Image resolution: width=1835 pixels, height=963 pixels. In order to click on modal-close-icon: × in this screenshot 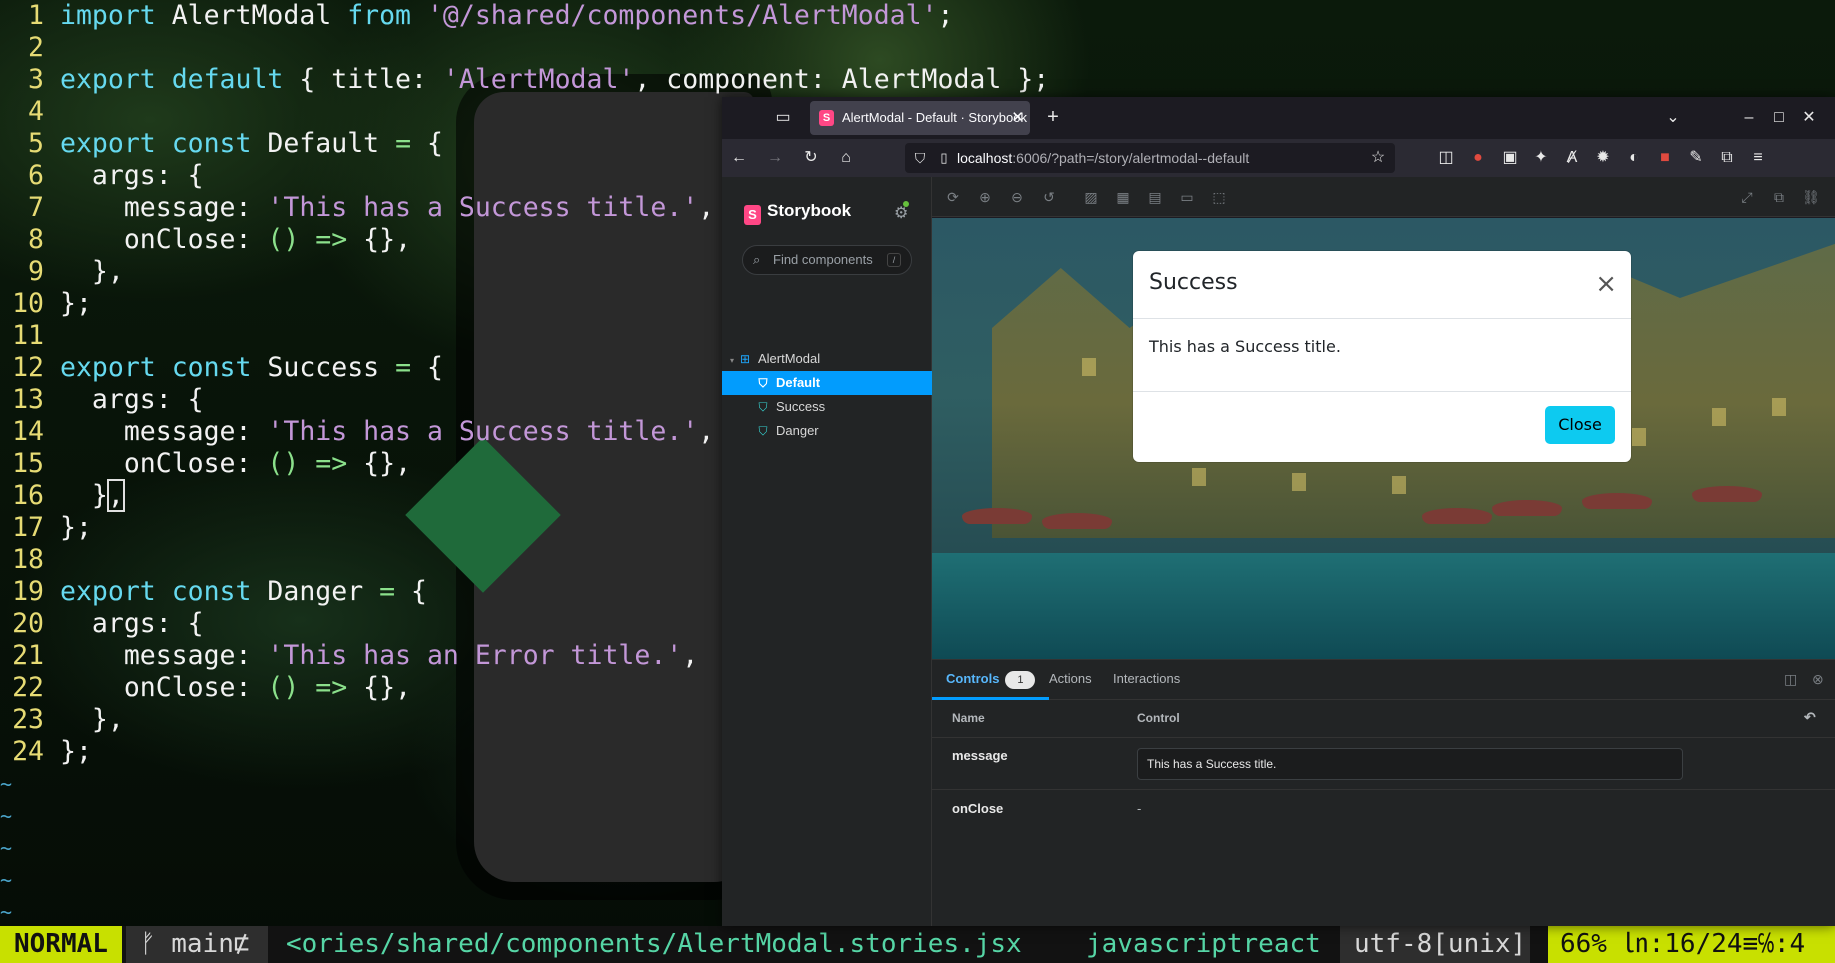, I will do `click(1606, 284)`.